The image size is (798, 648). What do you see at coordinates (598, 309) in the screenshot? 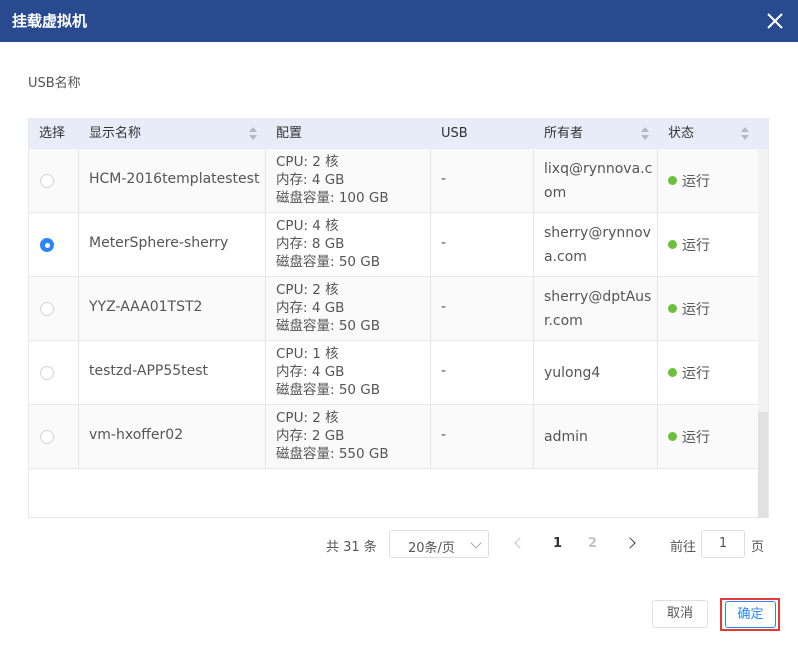
I see `owner-value: sherry@dptAusr.com` at bounding box center [598, 309].